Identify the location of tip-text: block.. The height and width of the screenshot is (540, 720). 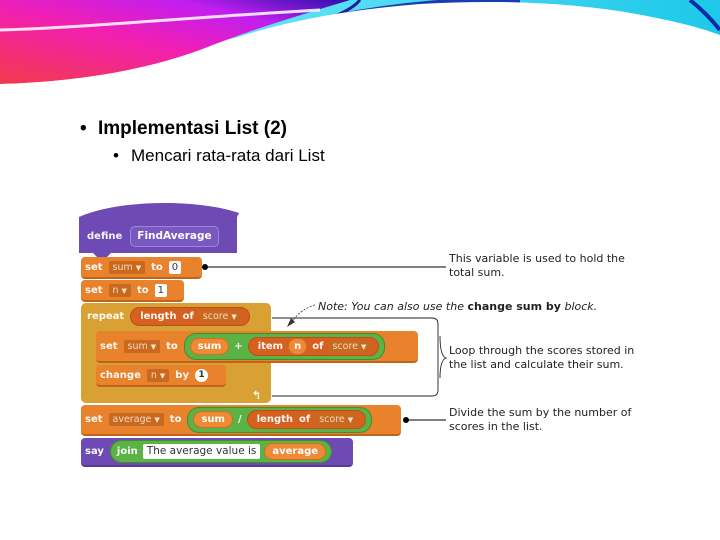
(579, 306).